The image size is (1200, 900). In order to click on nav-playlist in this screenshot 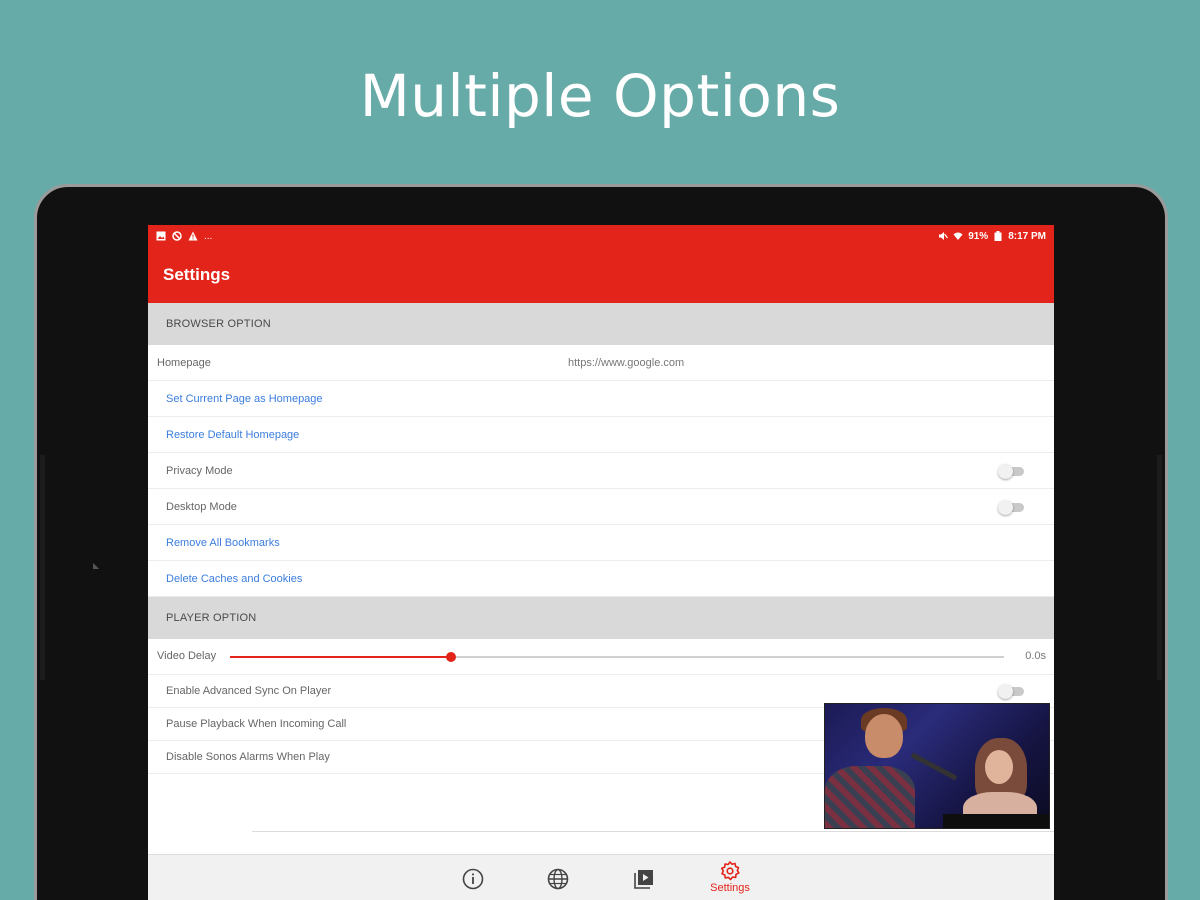, I will do `click(644, 877)`.